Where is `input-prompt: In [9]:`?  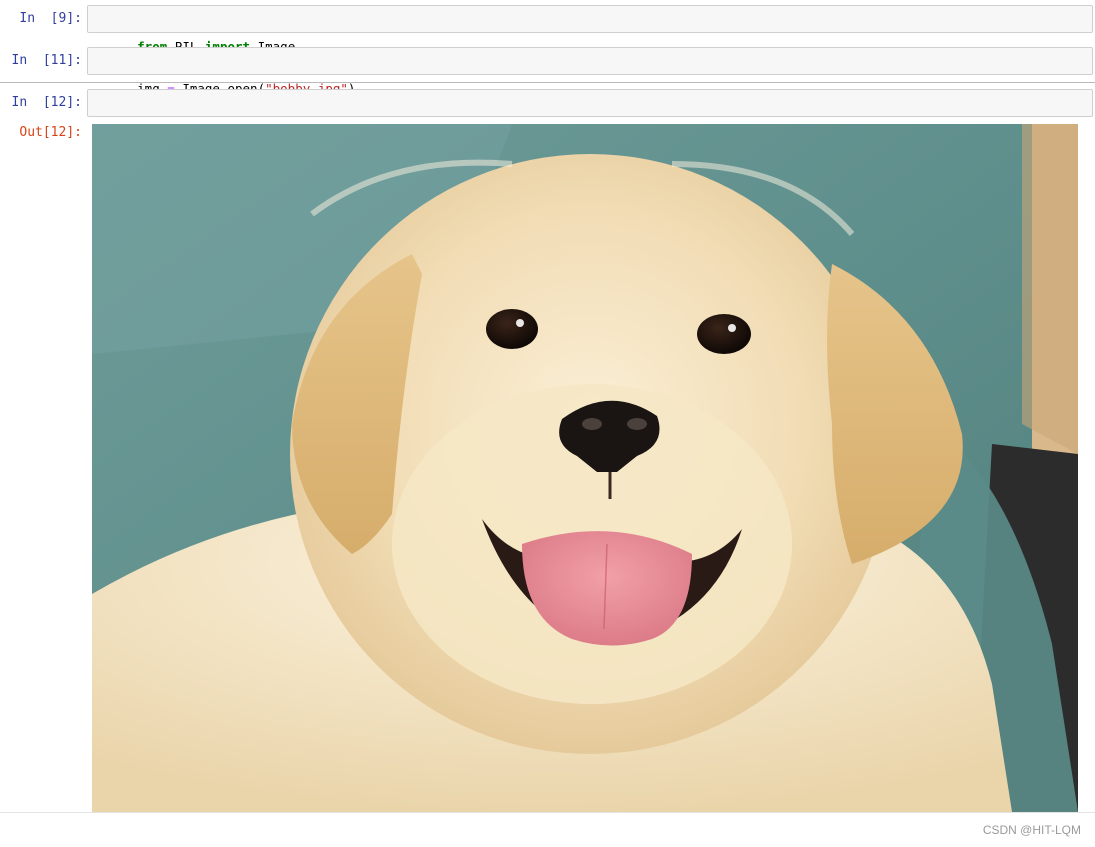
input-prompt: In [9]: is located at coordinates (50, 18).